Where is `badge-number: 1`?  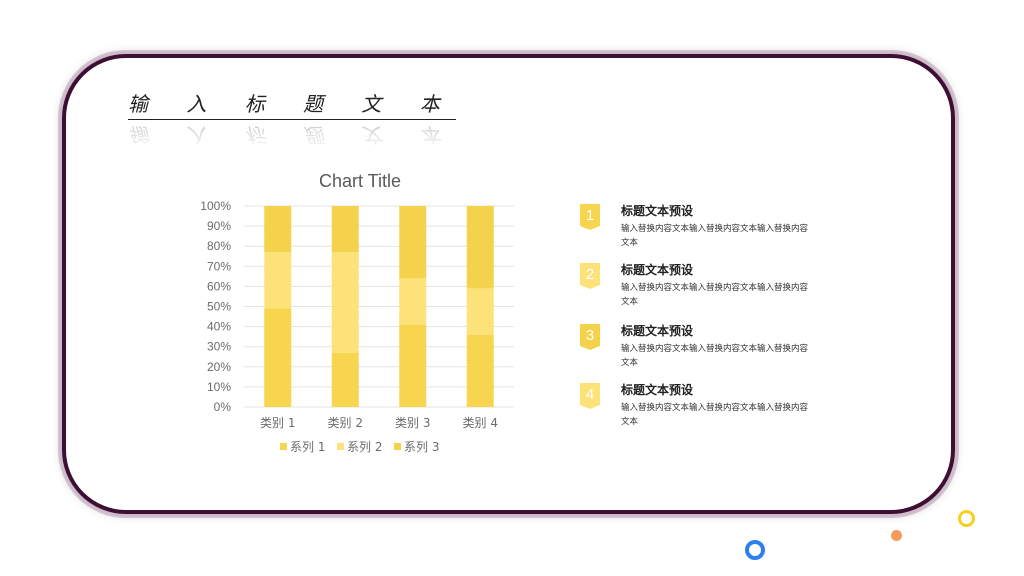
badge-number: 1 is located at coordinates (590, 215).